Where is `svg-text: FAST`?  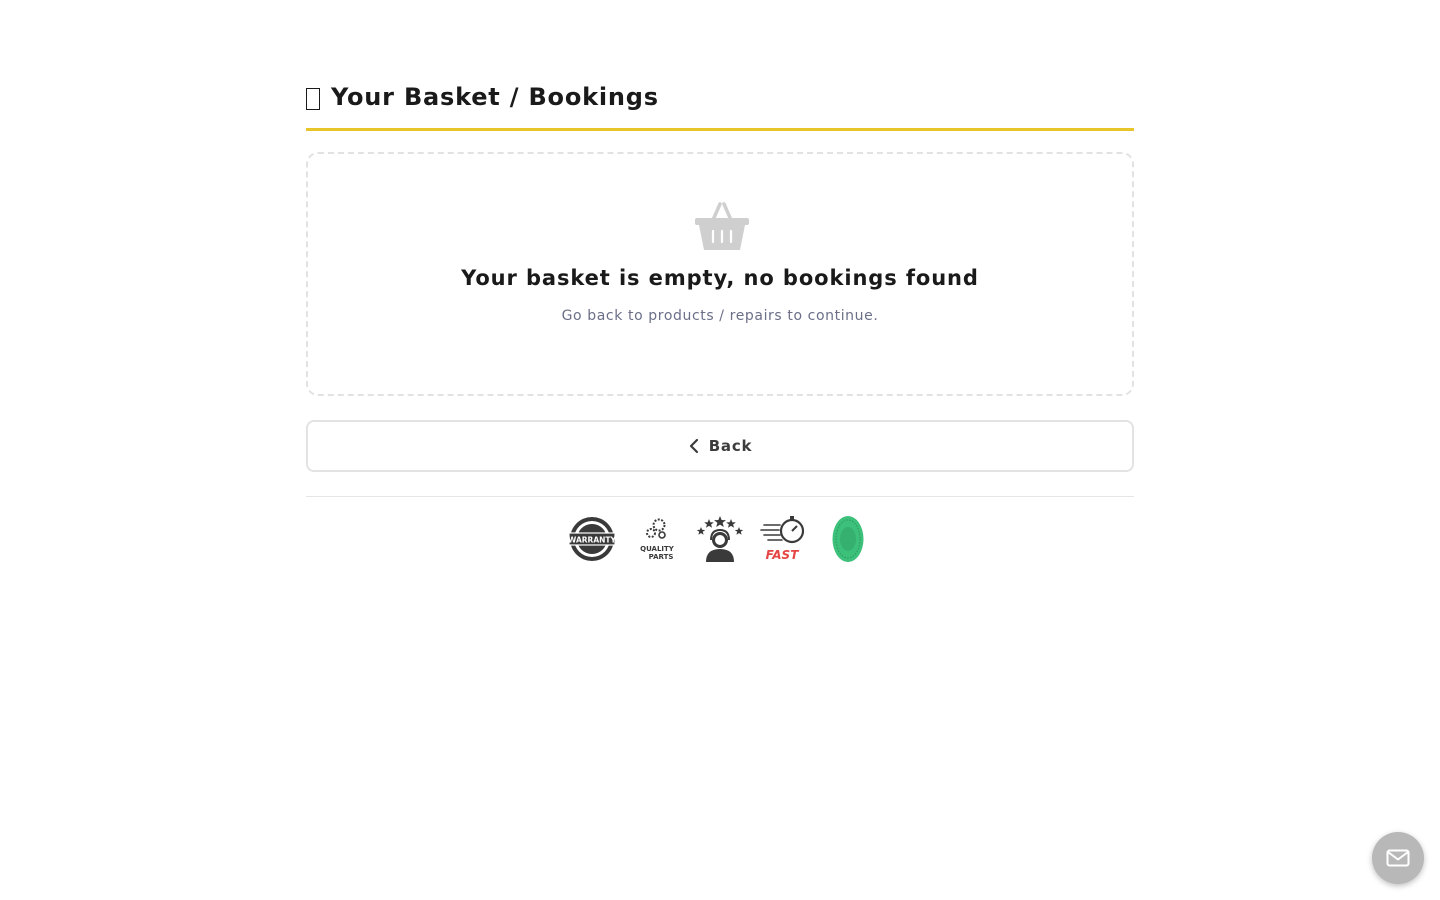 svg-text: FAST is located at coordinates (783, 555).